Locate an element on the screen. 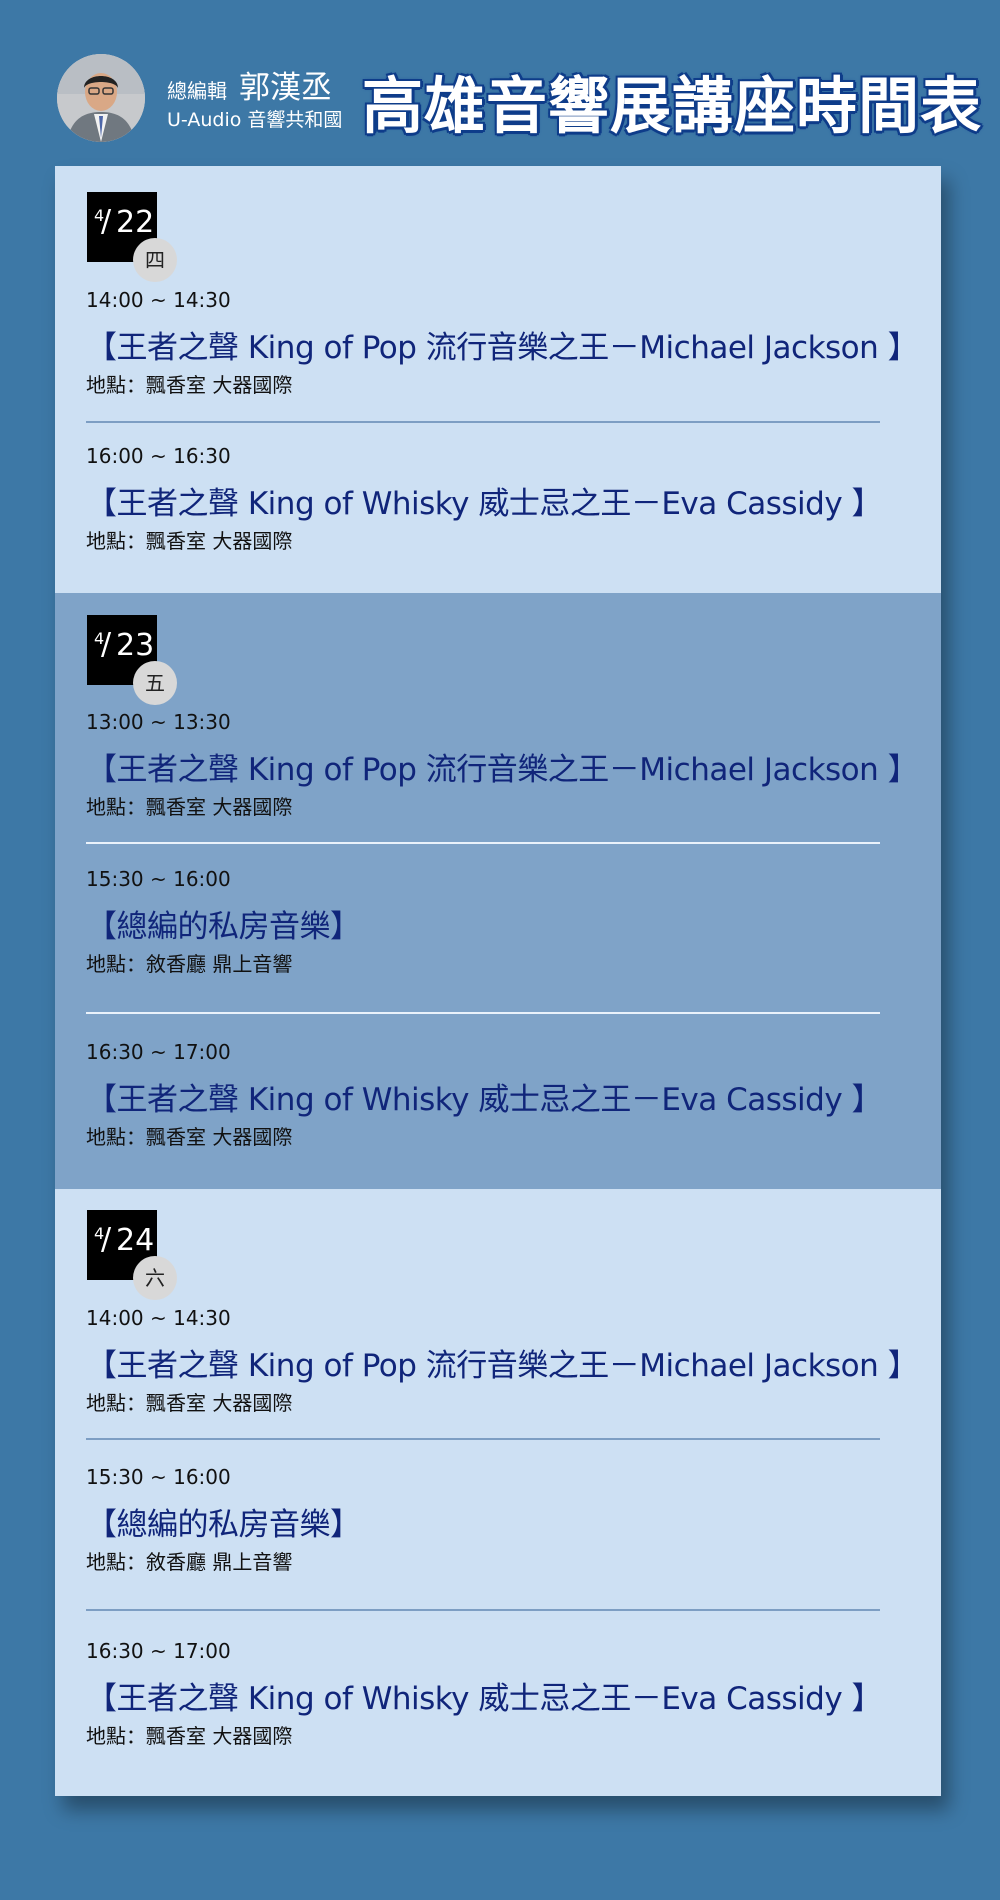 Image resolution: width=1000 pixels, height=1900 pixels. date-day: 22 is located at coordinates (135, 222).